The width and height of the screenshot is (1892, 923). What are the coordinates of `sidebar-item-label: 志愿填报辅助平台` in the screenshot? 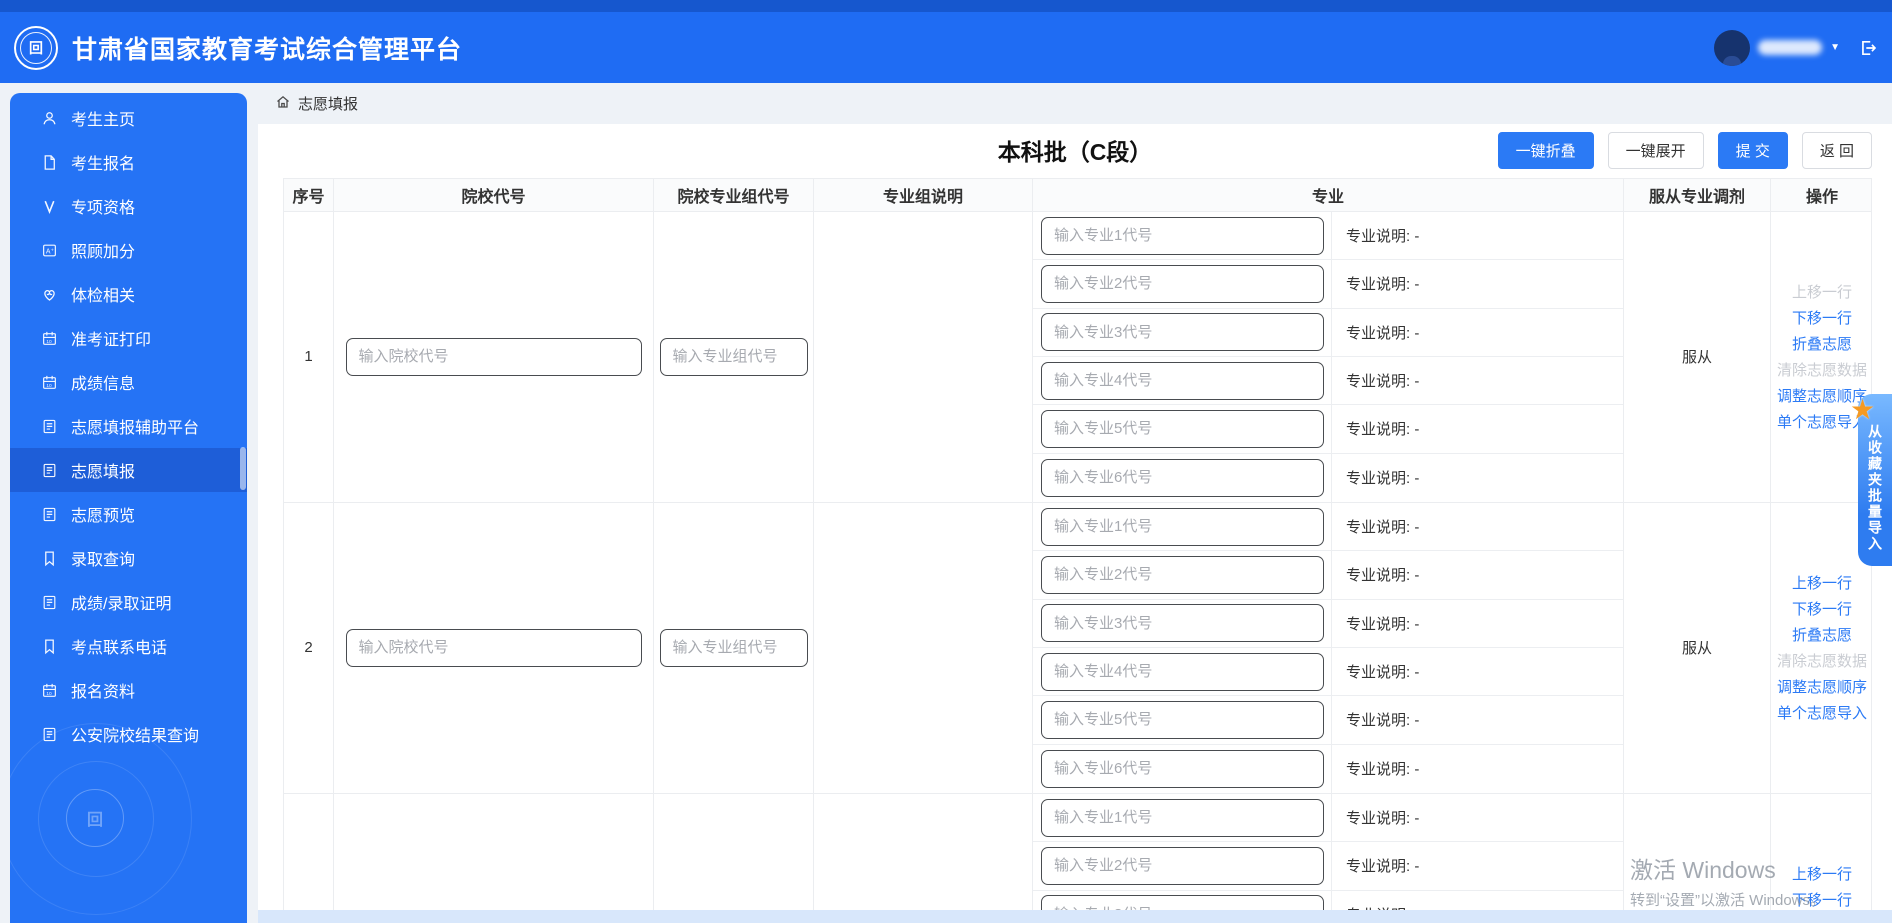 It's located at (135, 428).